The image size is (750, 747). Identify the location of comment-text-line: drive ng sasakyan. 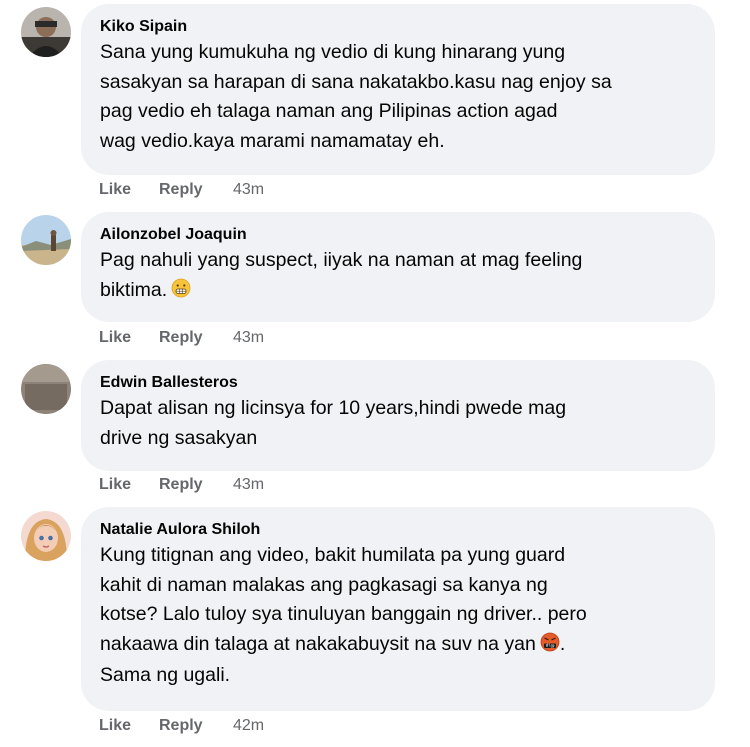
(179, 437).